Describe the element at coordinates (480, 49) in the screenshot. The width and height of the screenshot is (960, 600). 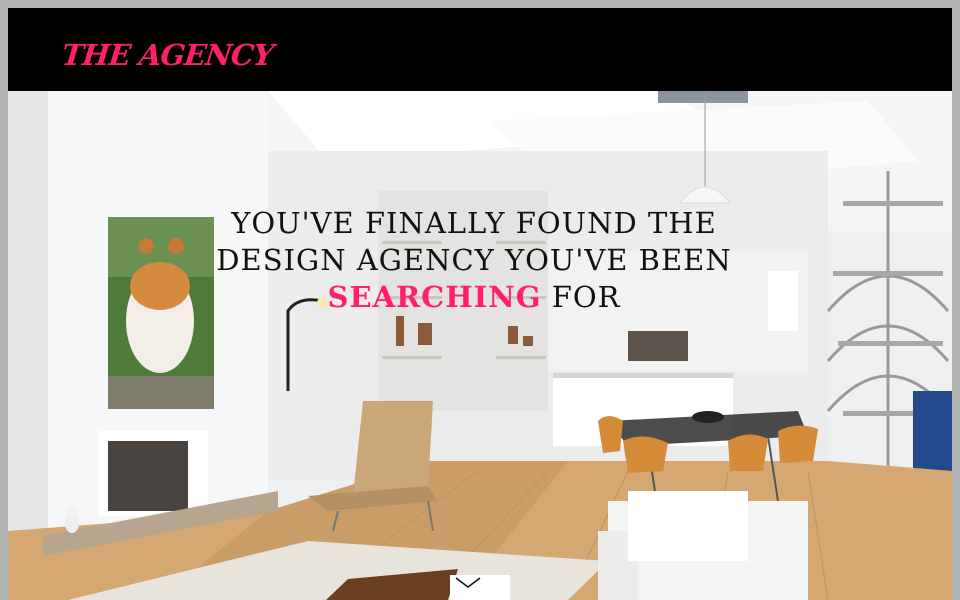
I see `top-navbar: THE AGENCY` at that location.